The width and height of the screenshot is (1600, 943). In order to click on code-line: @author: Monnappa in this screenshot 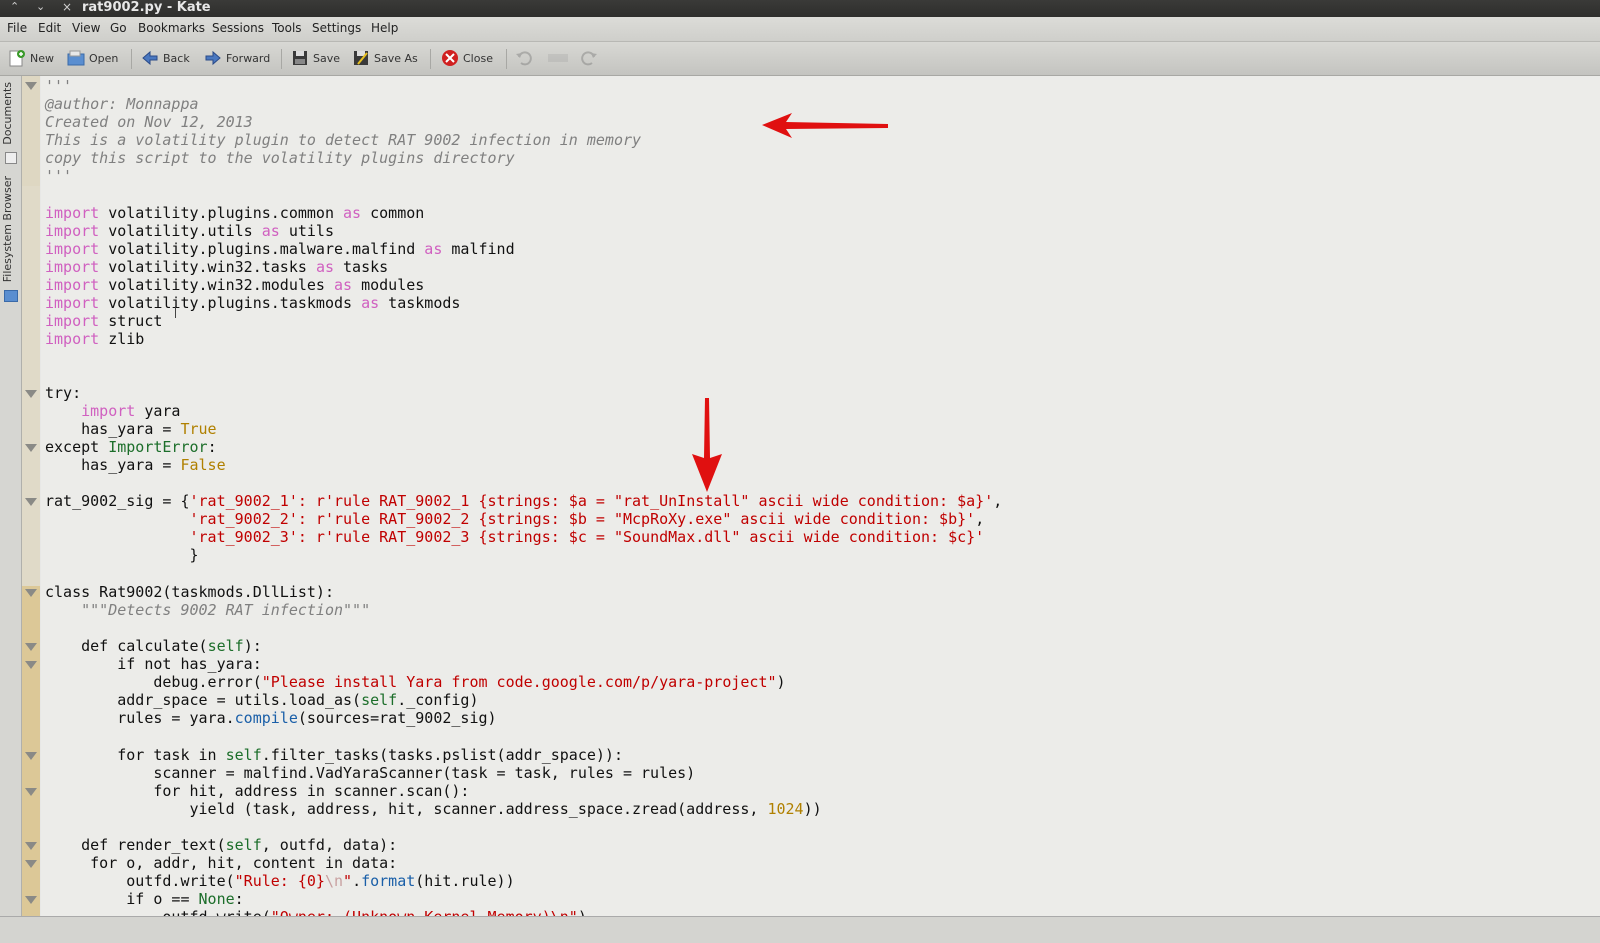, I will do `click(122, 104)`.